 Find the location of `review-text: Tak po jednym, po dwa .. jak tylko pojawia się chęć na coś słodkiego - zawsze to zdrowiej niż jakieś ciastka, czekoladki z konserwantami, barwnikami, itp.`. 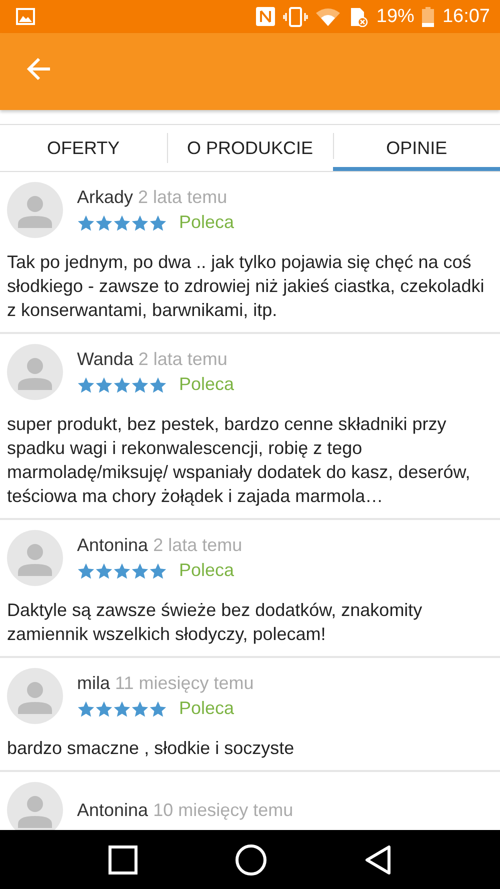

review-text: Tak po jednym, po dwa .. jak tylko pojawia się chęć na coś słodkiego - zawsze to zdrowiej niż jakieś ciastka, czekoladki z konserwantami, barwnikami, itp. is located at coordinates (246, 286).